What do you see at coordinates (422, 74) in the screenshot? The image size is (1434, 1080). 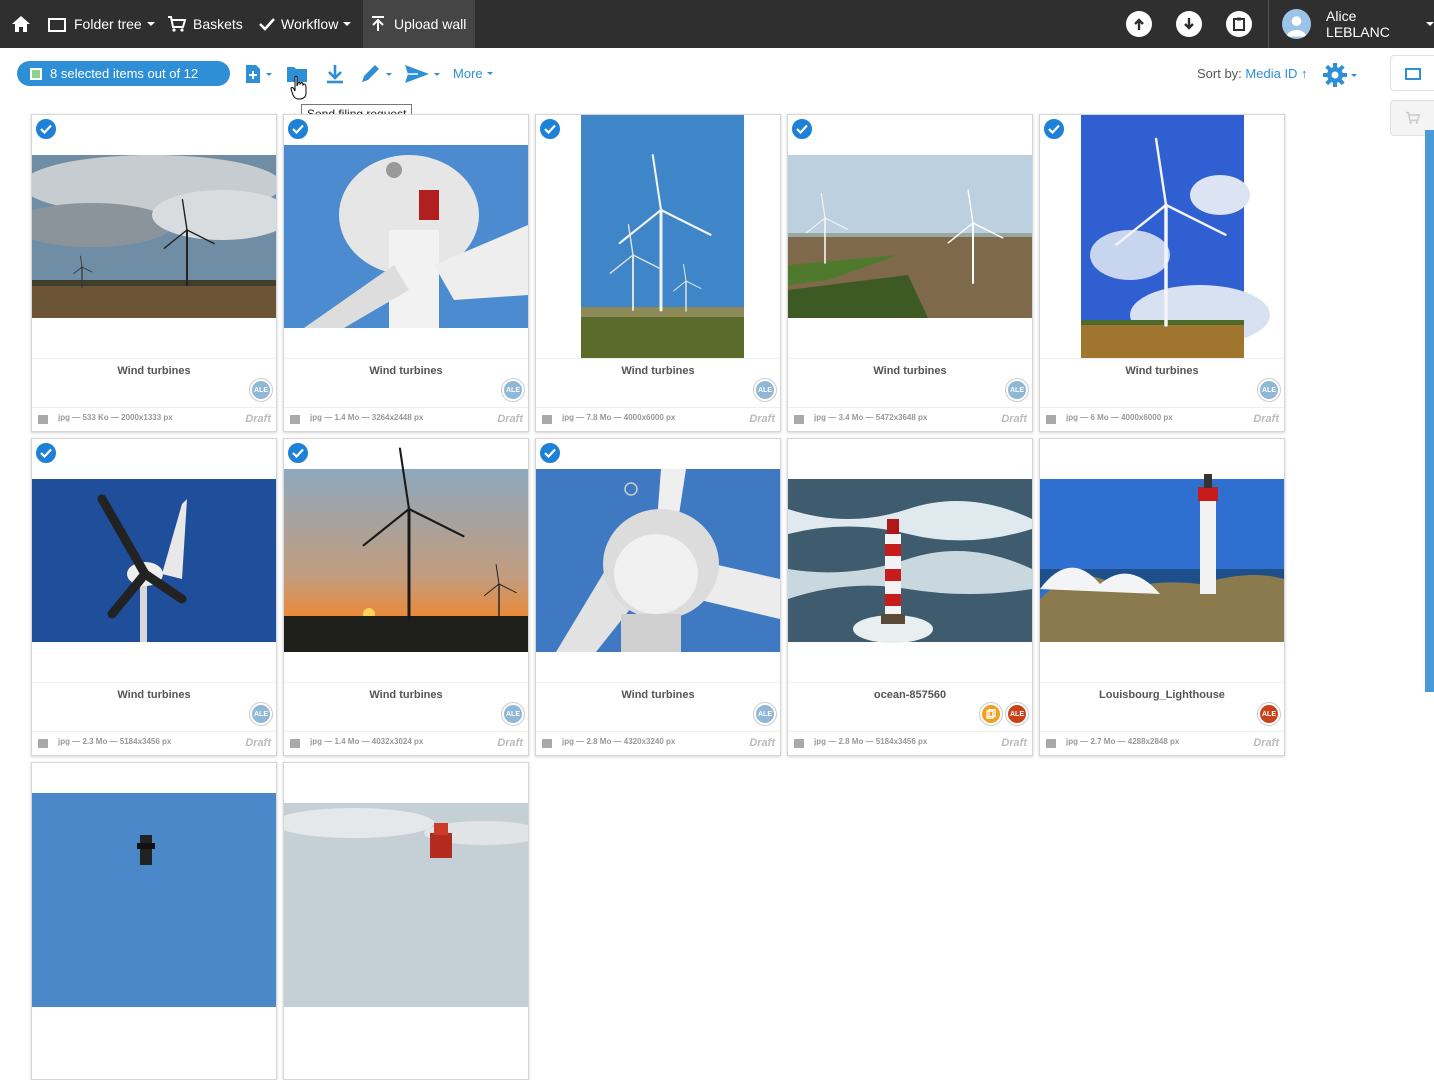 I see `send-button` at bounding box center [422, 74].